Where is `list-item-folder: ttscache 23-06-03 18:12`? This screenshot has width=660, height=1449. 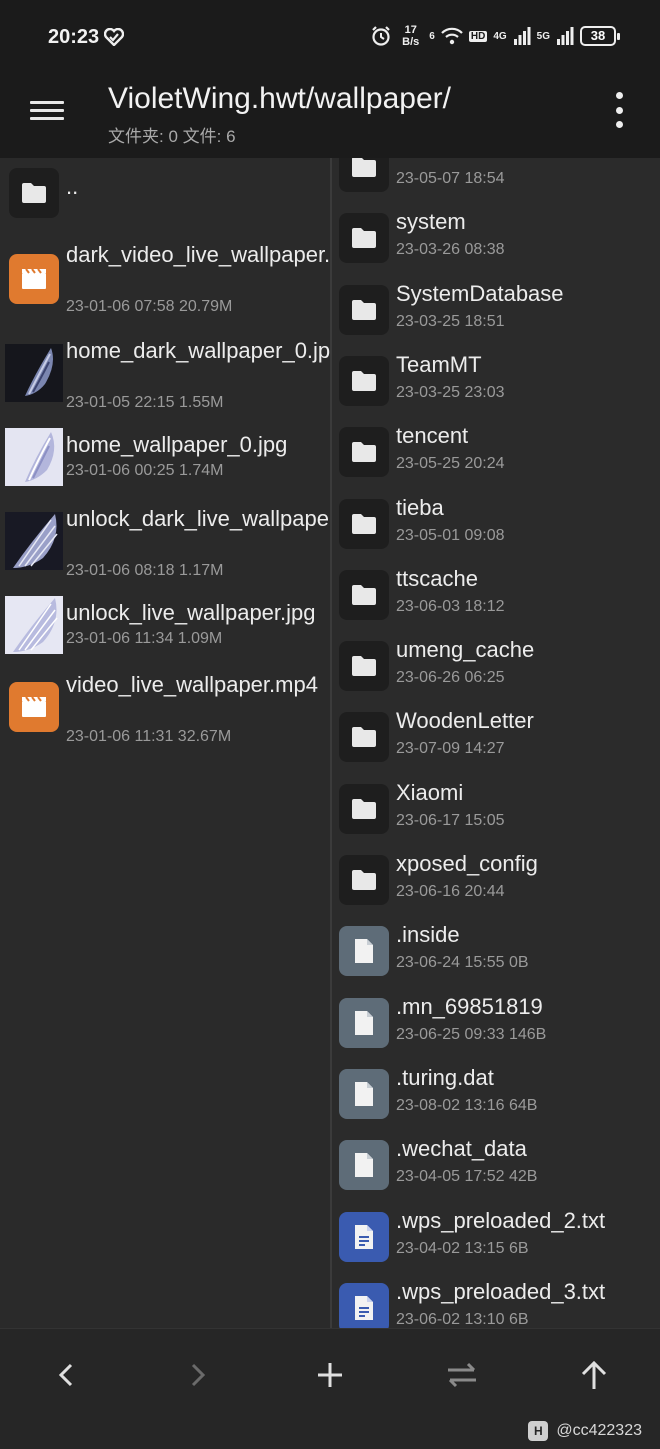 list-item-folder: ttscache 23-06-03 18:12 is located at coordinates (496, 599).